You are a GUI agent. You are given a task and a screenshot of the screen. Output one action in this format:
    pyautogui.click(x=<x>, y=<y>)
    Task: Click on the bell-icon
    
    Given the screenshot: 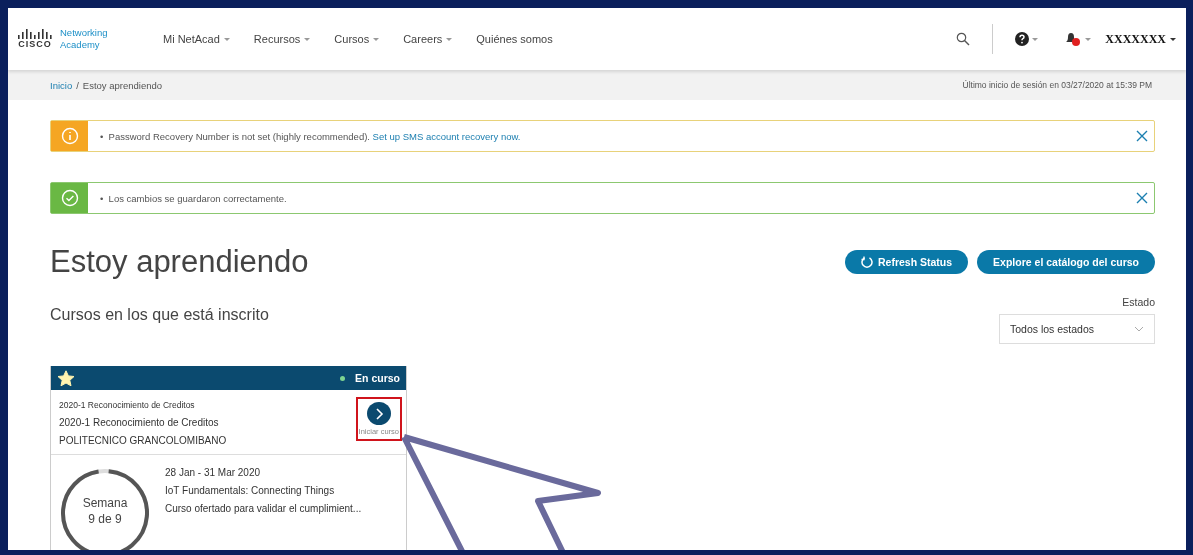 What is the action you would take?
    pyautogui.click(x=1078, y=39)
    